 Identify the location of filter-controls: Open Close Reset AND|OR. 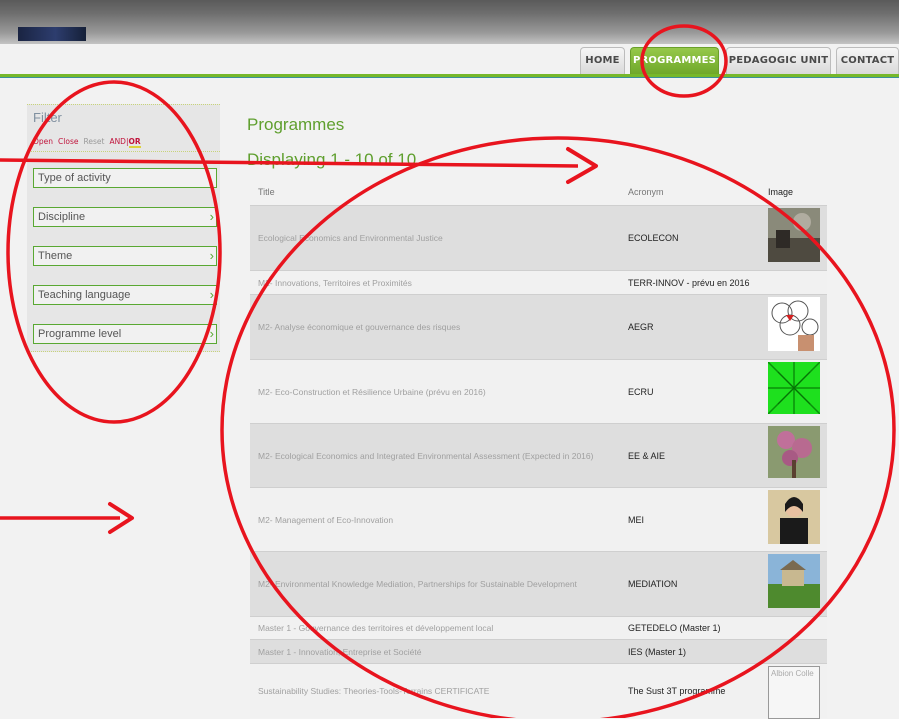
(89, 142).